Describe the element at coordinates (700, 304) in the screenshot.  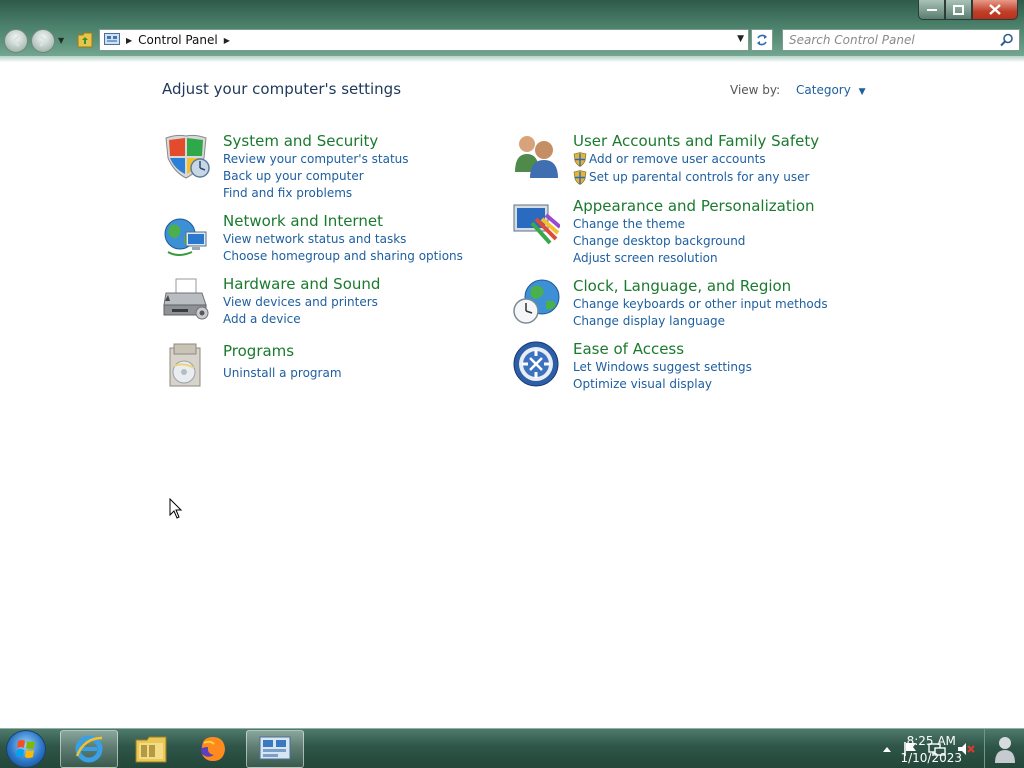
I see `link-keyboards-input: Change keyboards or other input methods` at that location.